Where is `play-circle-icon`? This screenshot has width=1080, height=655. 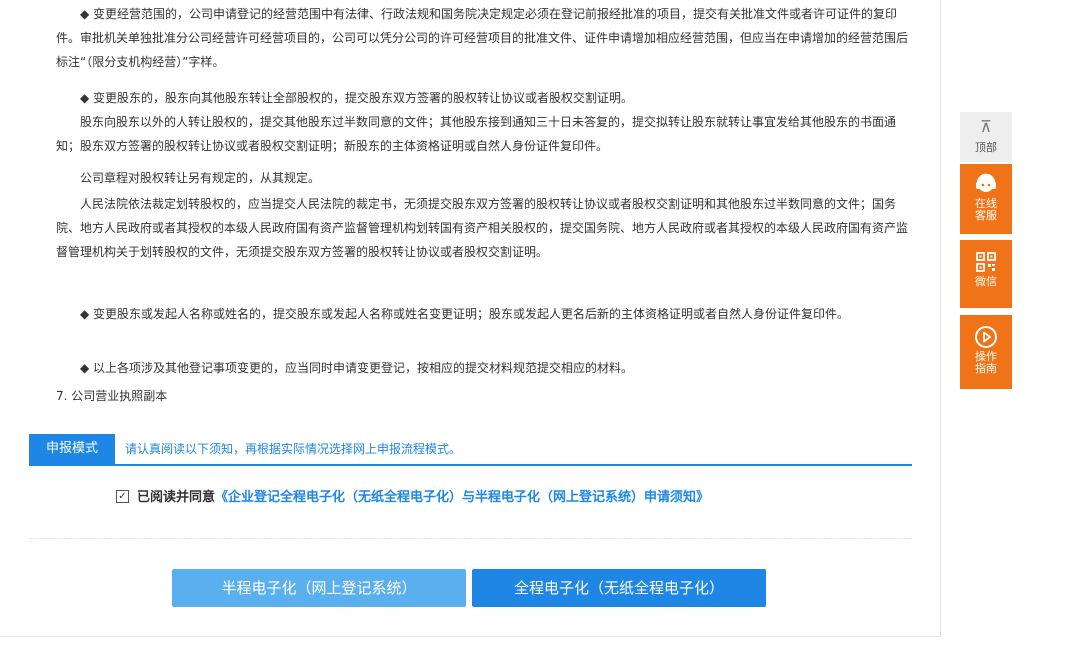 play-circle-icon is located at coordinates (986, 337).